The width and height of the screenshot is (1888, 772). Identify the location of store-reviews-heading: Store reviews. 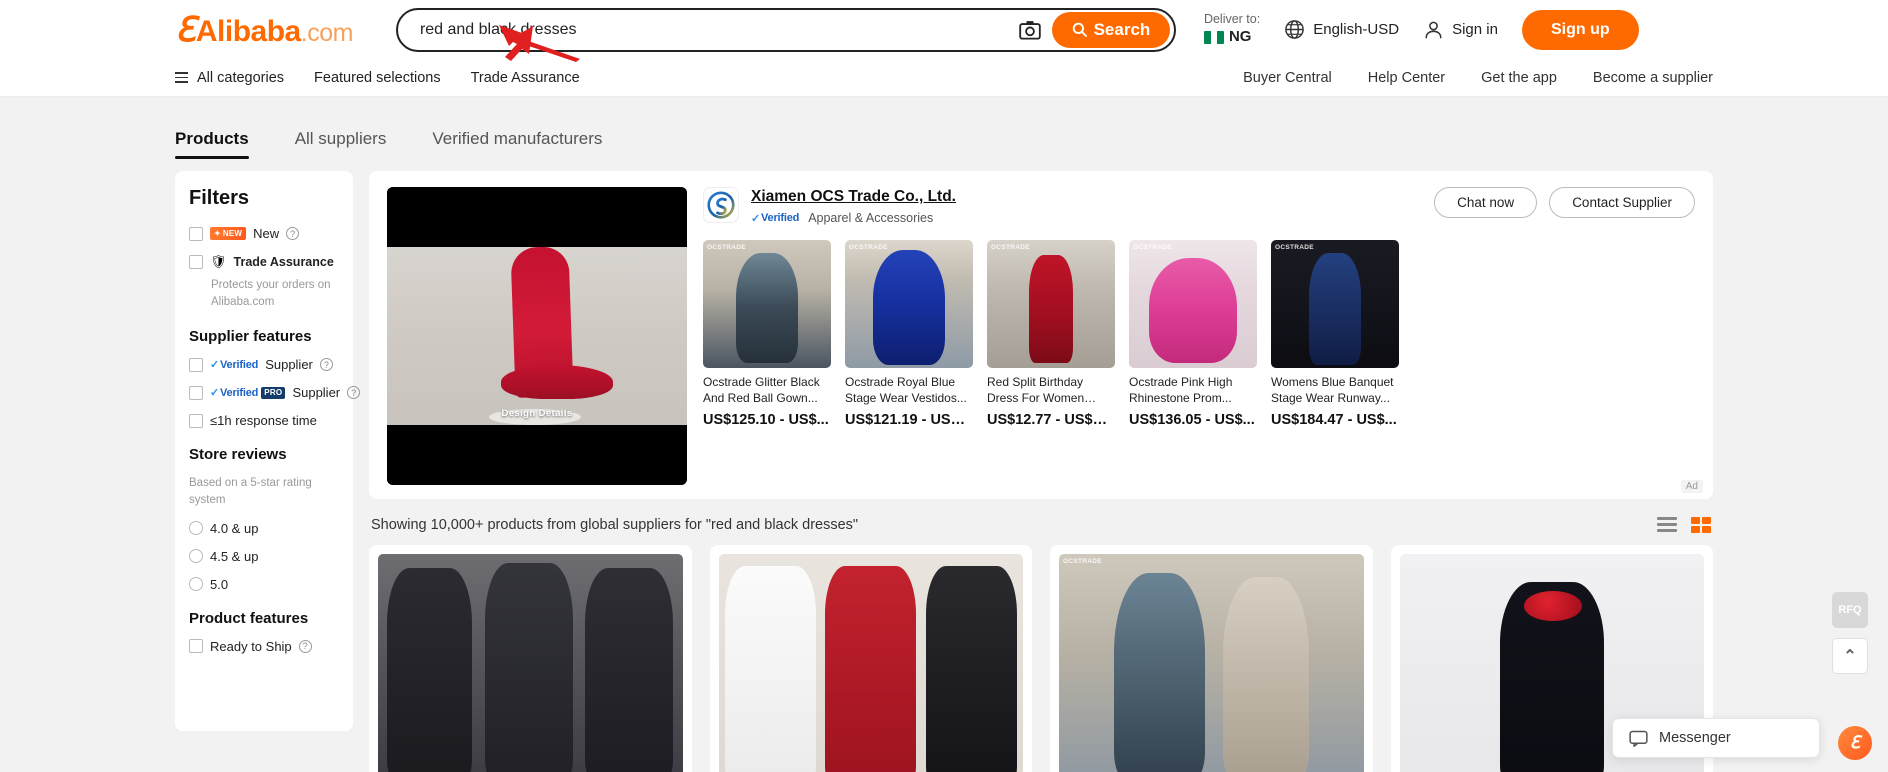
(238, 455).